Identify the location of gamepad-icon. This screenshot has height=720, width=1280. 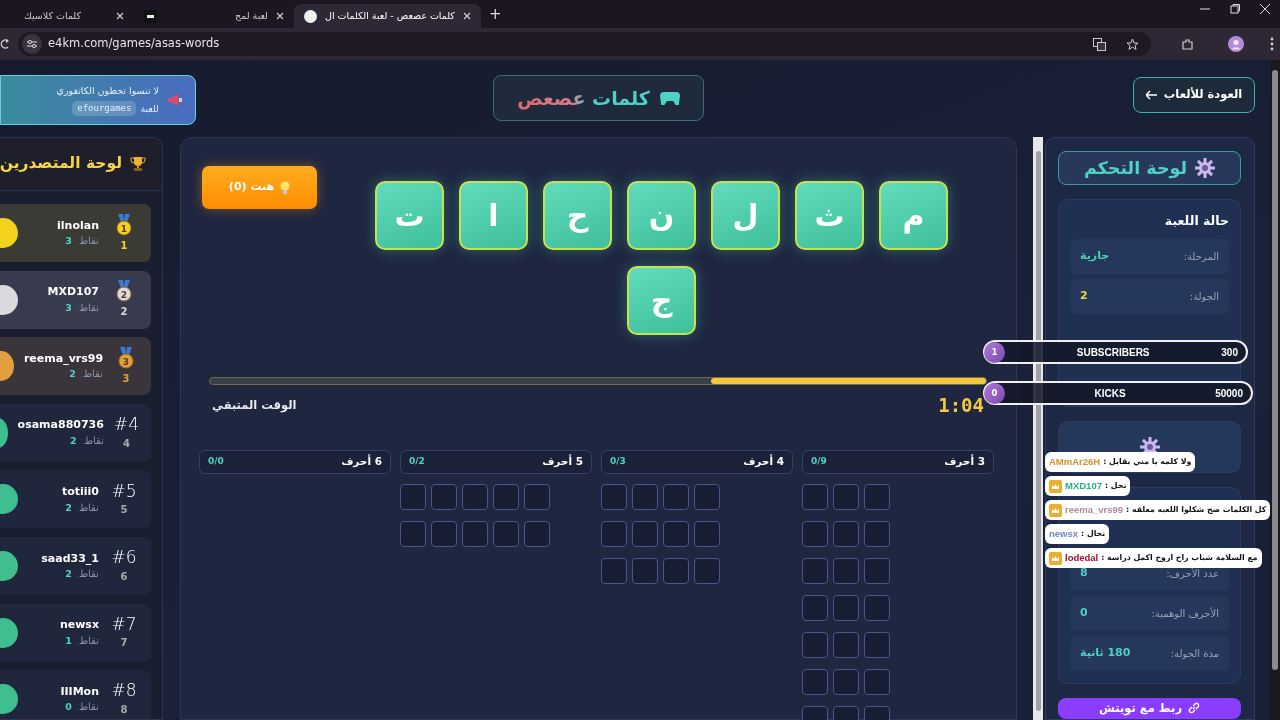
(669, 98).